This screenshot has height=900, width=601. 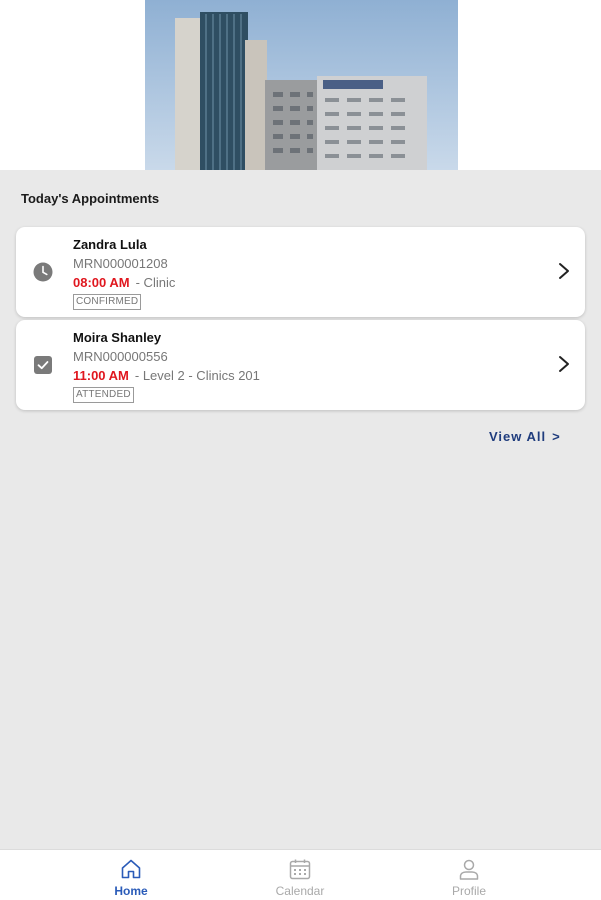 What do you see at coordinates (110, 244) in the screenshot?
I see `patient-name: Zandra Lula` at bounding box center [110, 244].